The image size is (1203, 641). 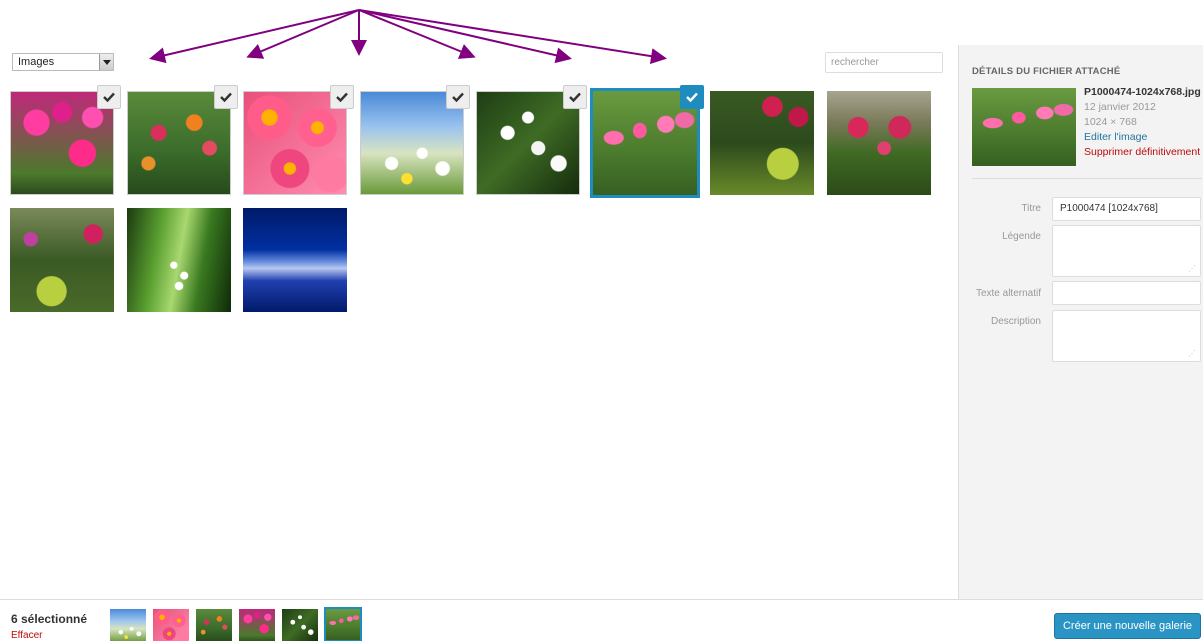 I want to click on search-input, so click(x=884, y=62).